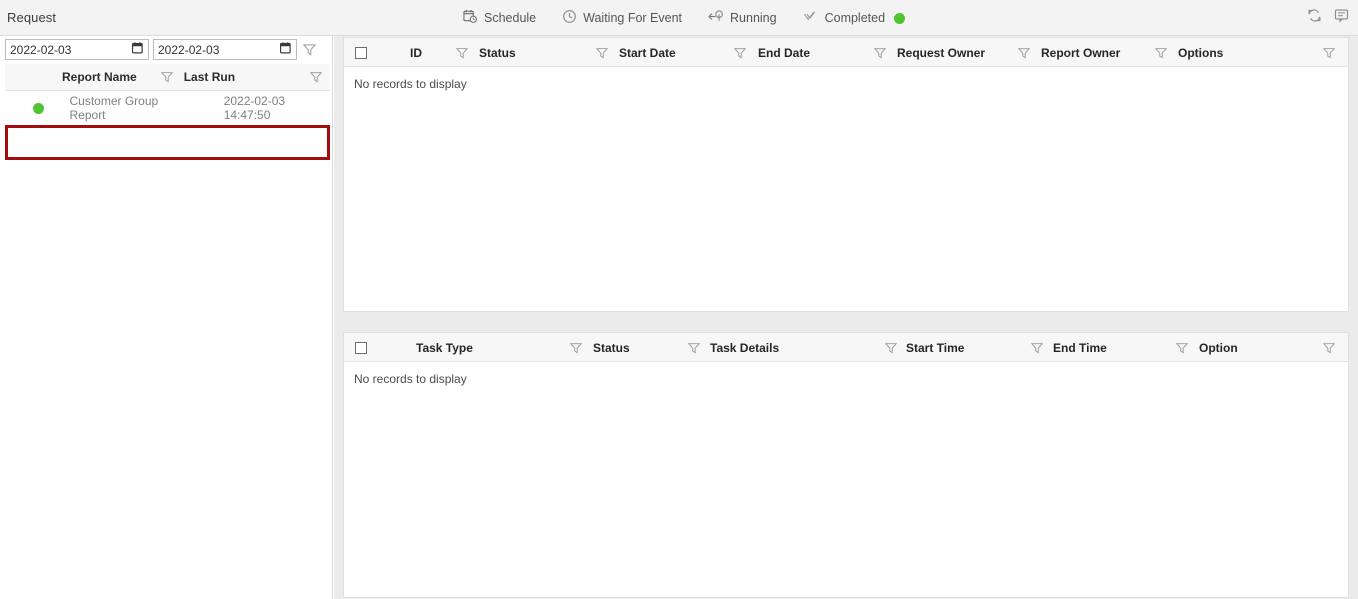 Image resolution: width=1358 pixels, height=599 pixels. I want to click on task-select-all-checkbox, so click(361, 348).